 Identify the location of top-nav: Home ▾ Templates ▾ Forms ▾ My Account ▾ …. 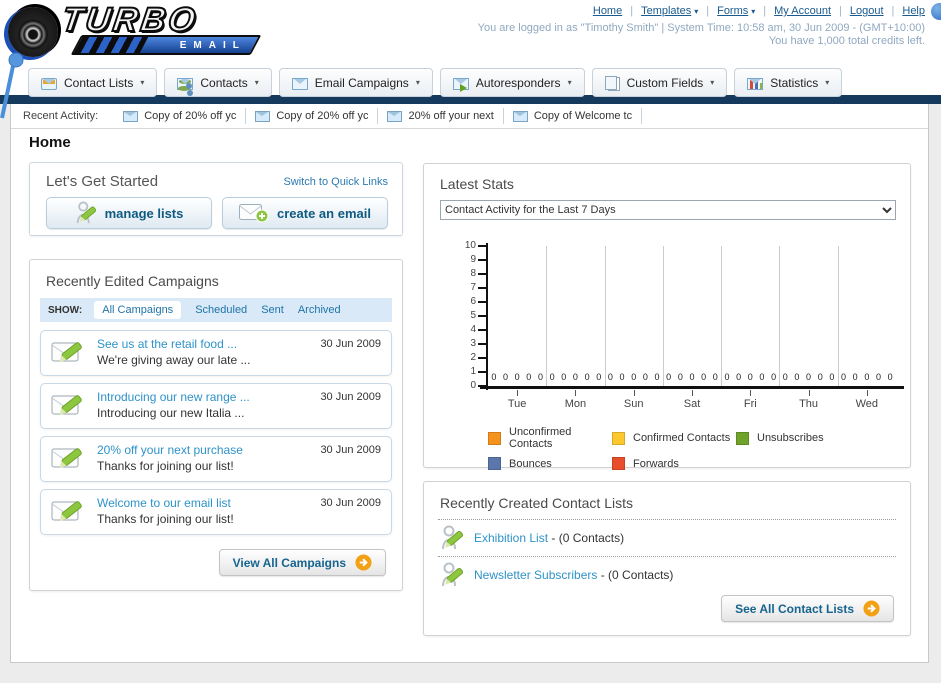
(759, 11).